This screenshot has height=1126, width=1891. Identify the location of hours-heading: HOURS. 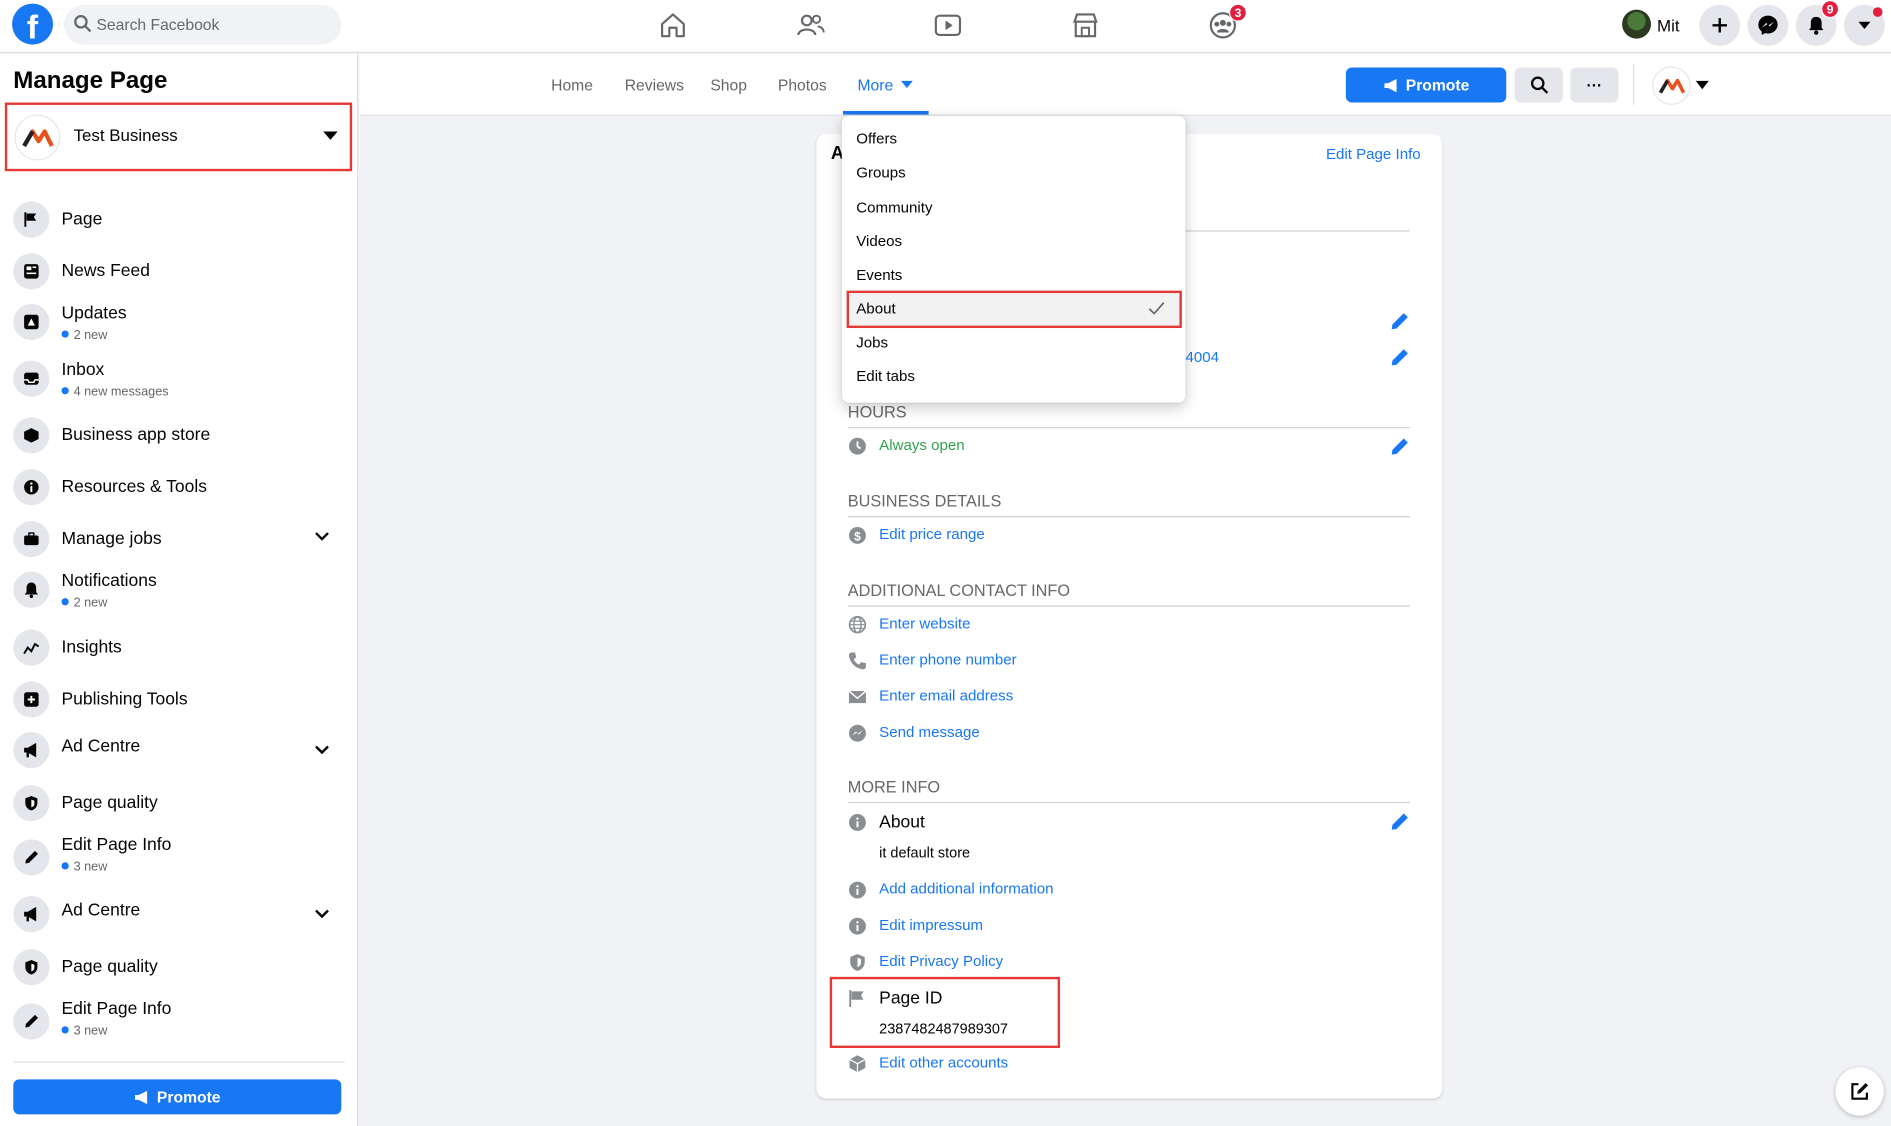
(877, 411).